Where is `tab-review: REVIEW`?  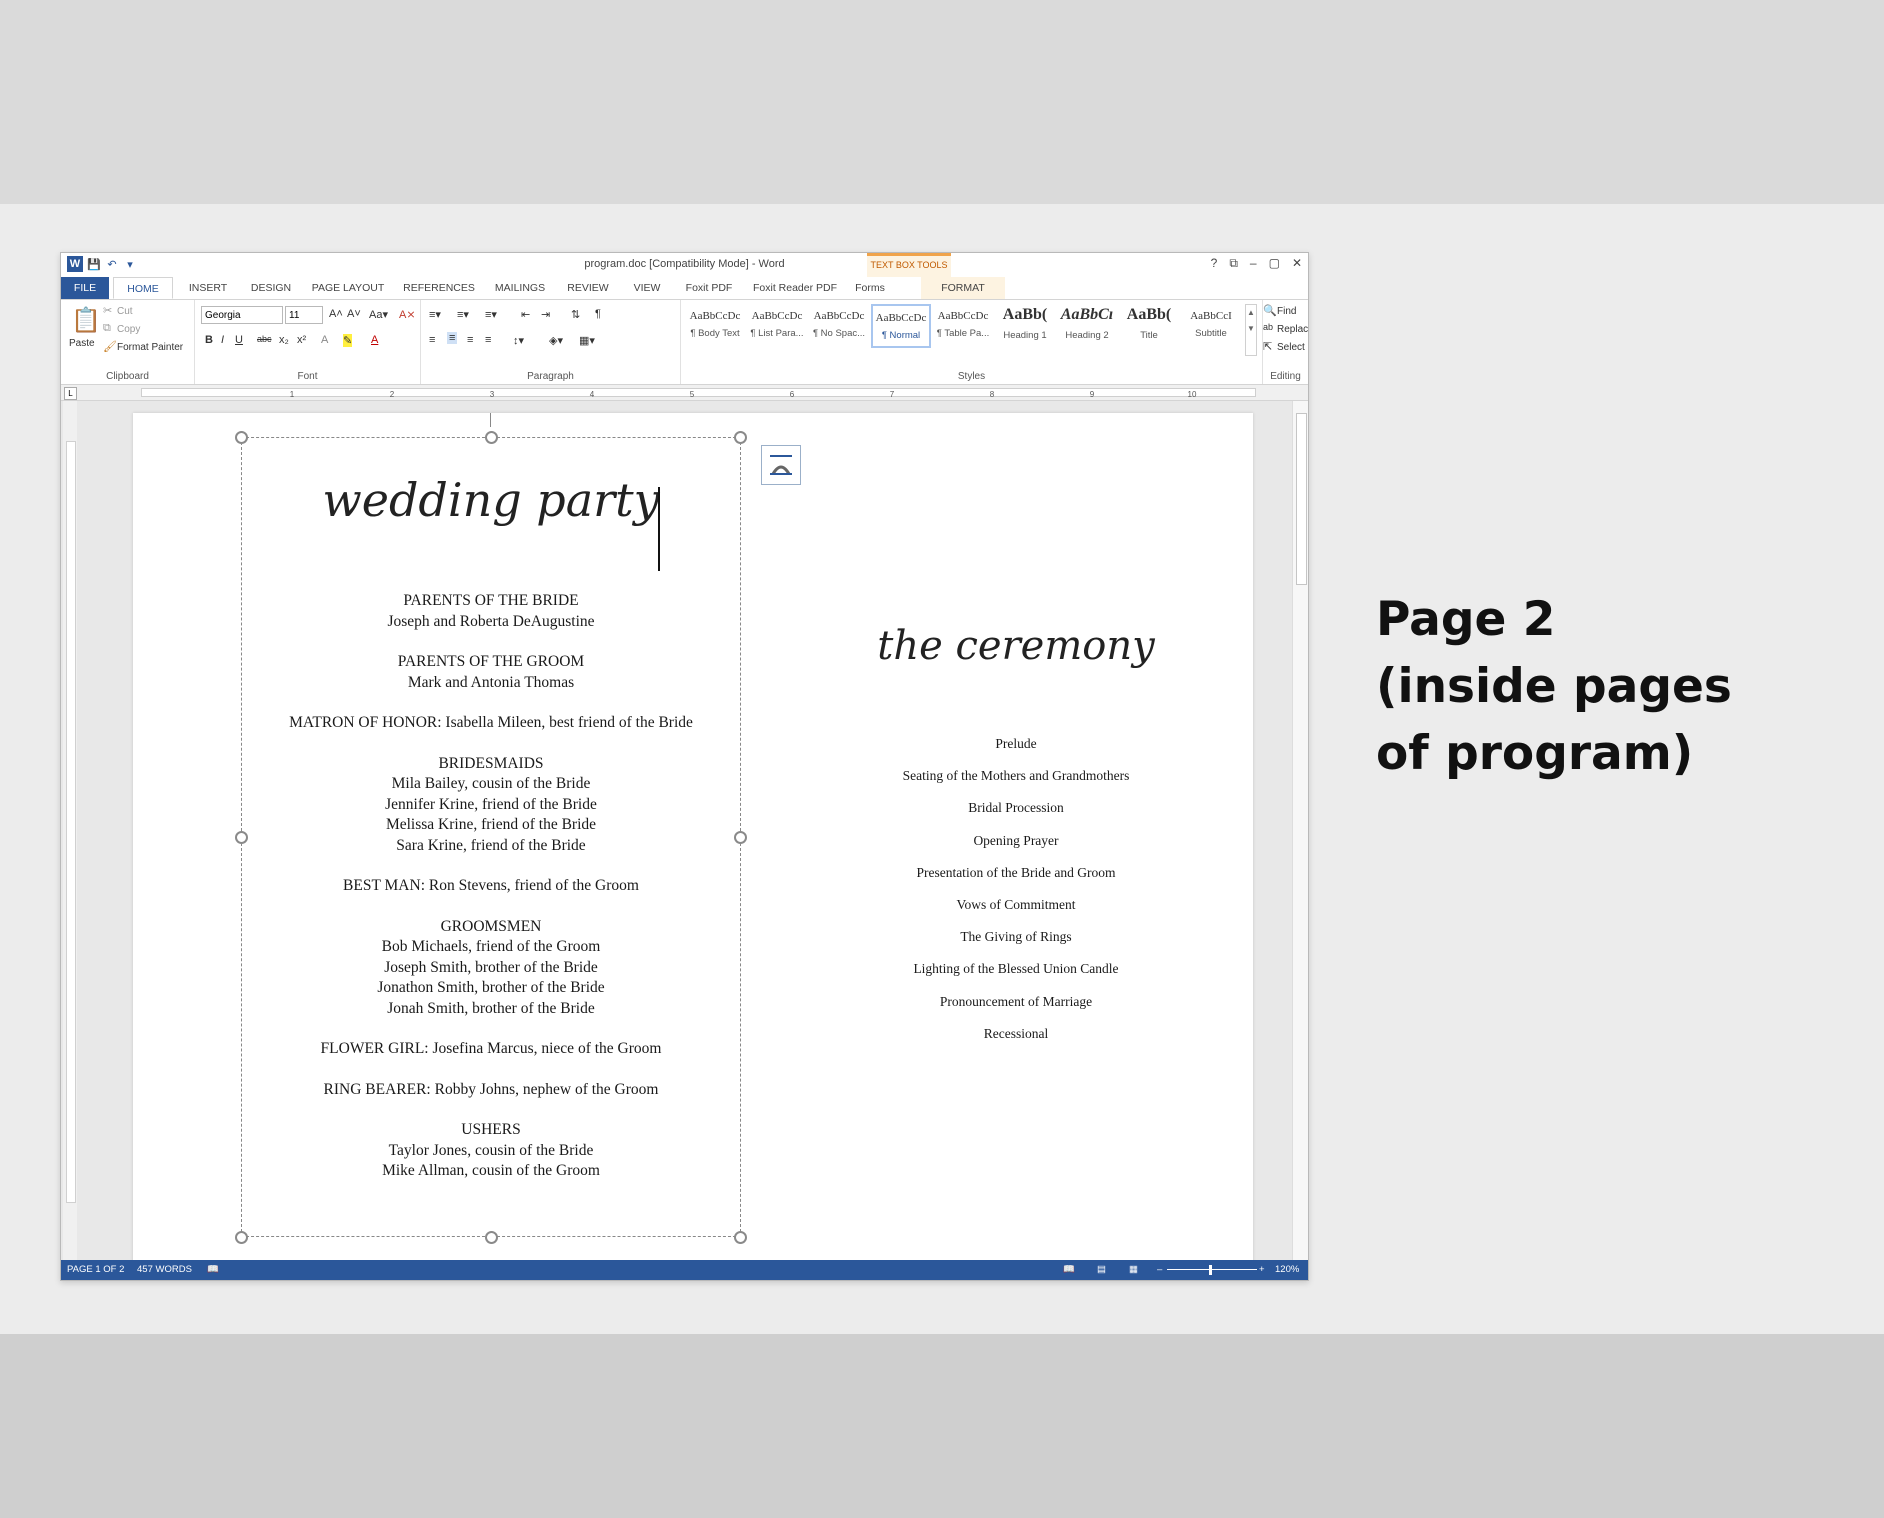 tab-review: REVIEW is located at coordinates (588, 288).